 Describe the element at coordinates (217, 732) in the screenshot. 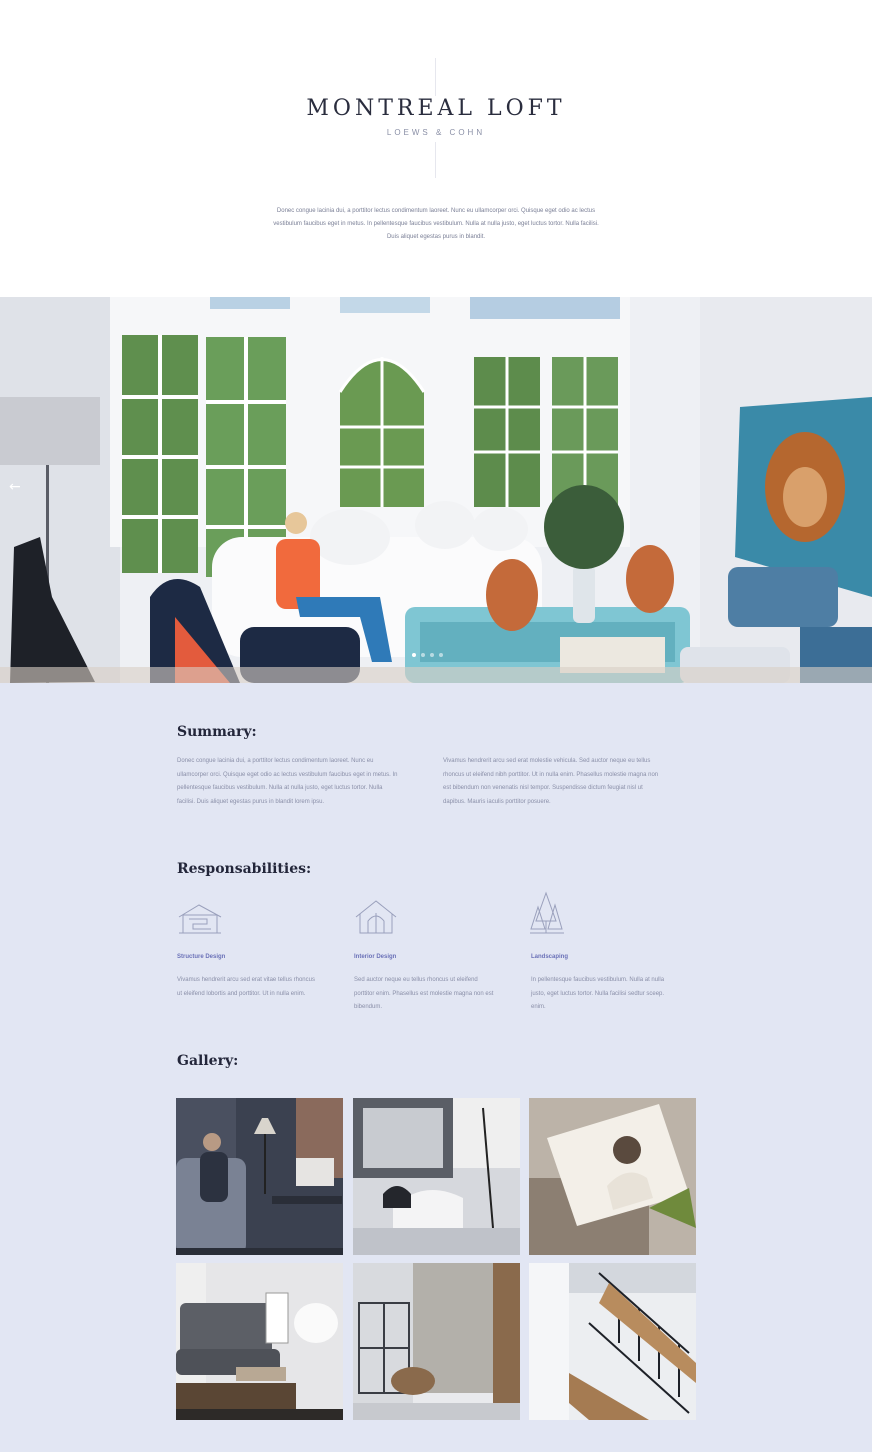

I see `summary-heading: Summary:` at that location.